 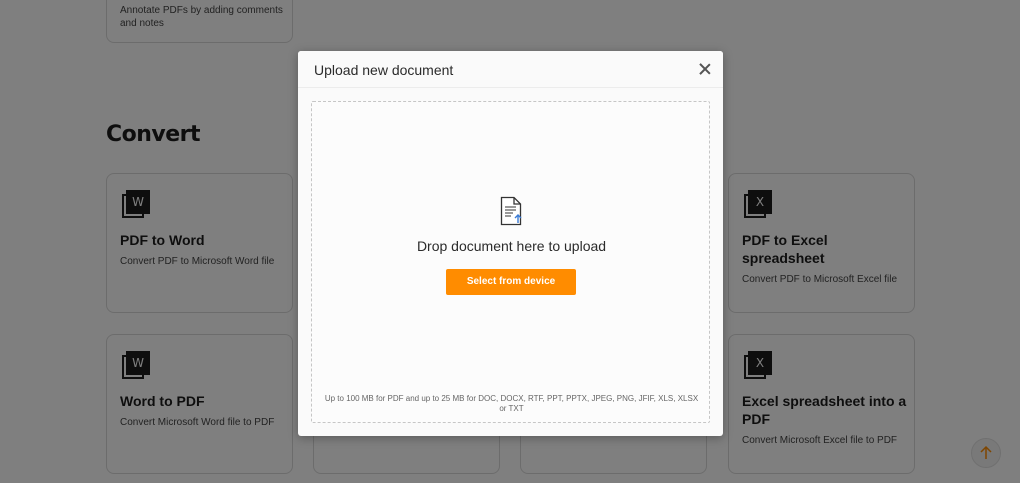 I want to click on dialog-title: Upload new document, so click(x=384, y=70).